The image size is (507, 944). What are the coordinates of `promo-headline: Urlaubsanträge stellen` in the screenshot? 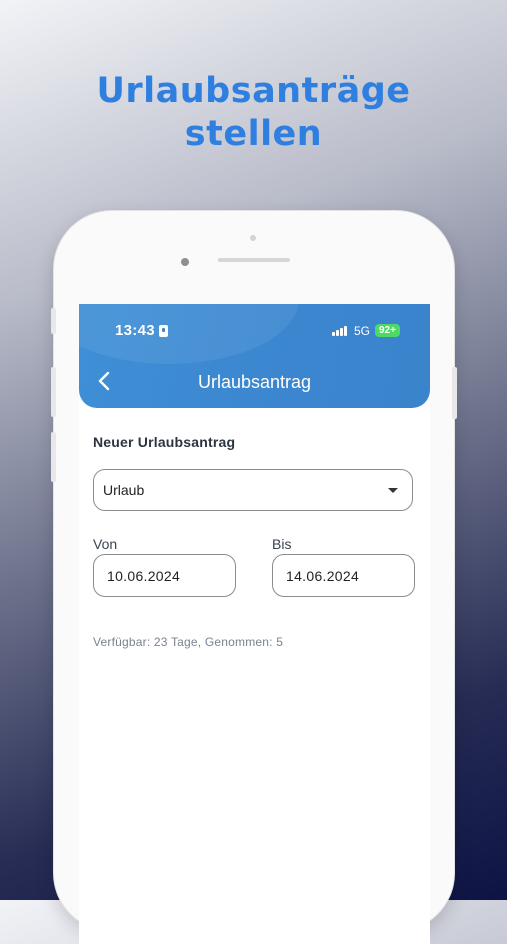 It's located at (253, 113).